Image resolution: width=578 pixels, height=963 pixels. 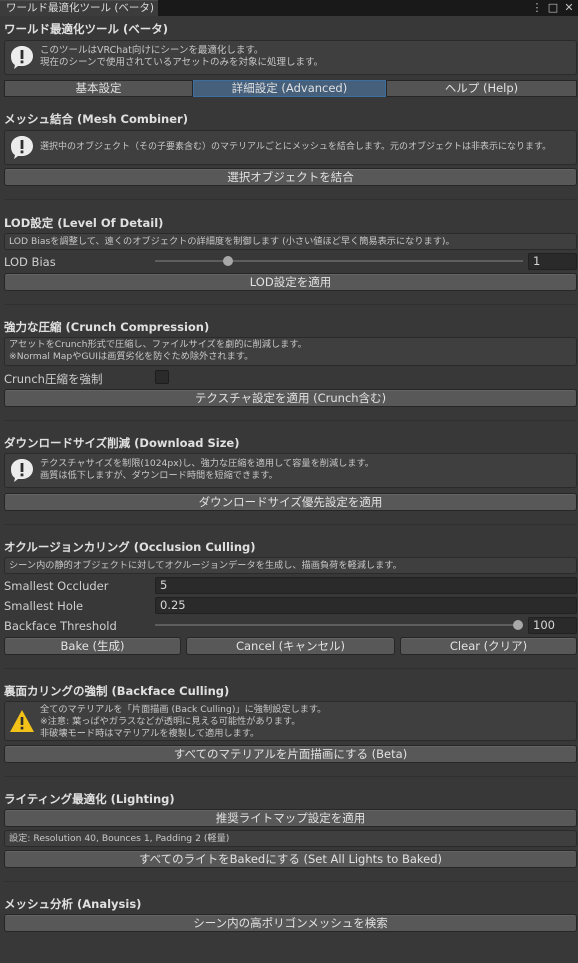 I want to click on download-title: ダウンロードサイズ削減 (Download Size), so click(x=122, y=443).